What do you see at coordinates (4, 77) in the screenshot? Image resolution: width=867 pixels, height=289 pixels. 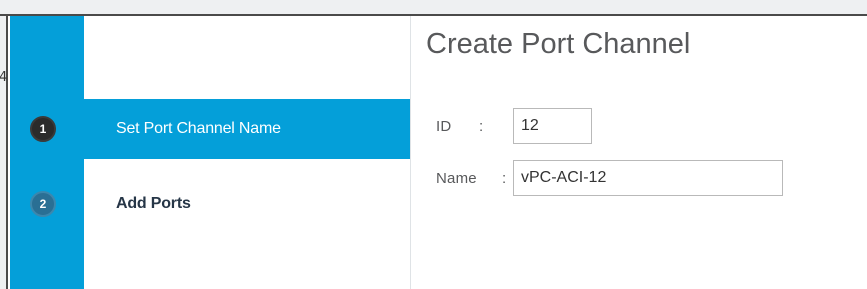 I see `edge-fragment: 4` at bounding box center [4, 77].